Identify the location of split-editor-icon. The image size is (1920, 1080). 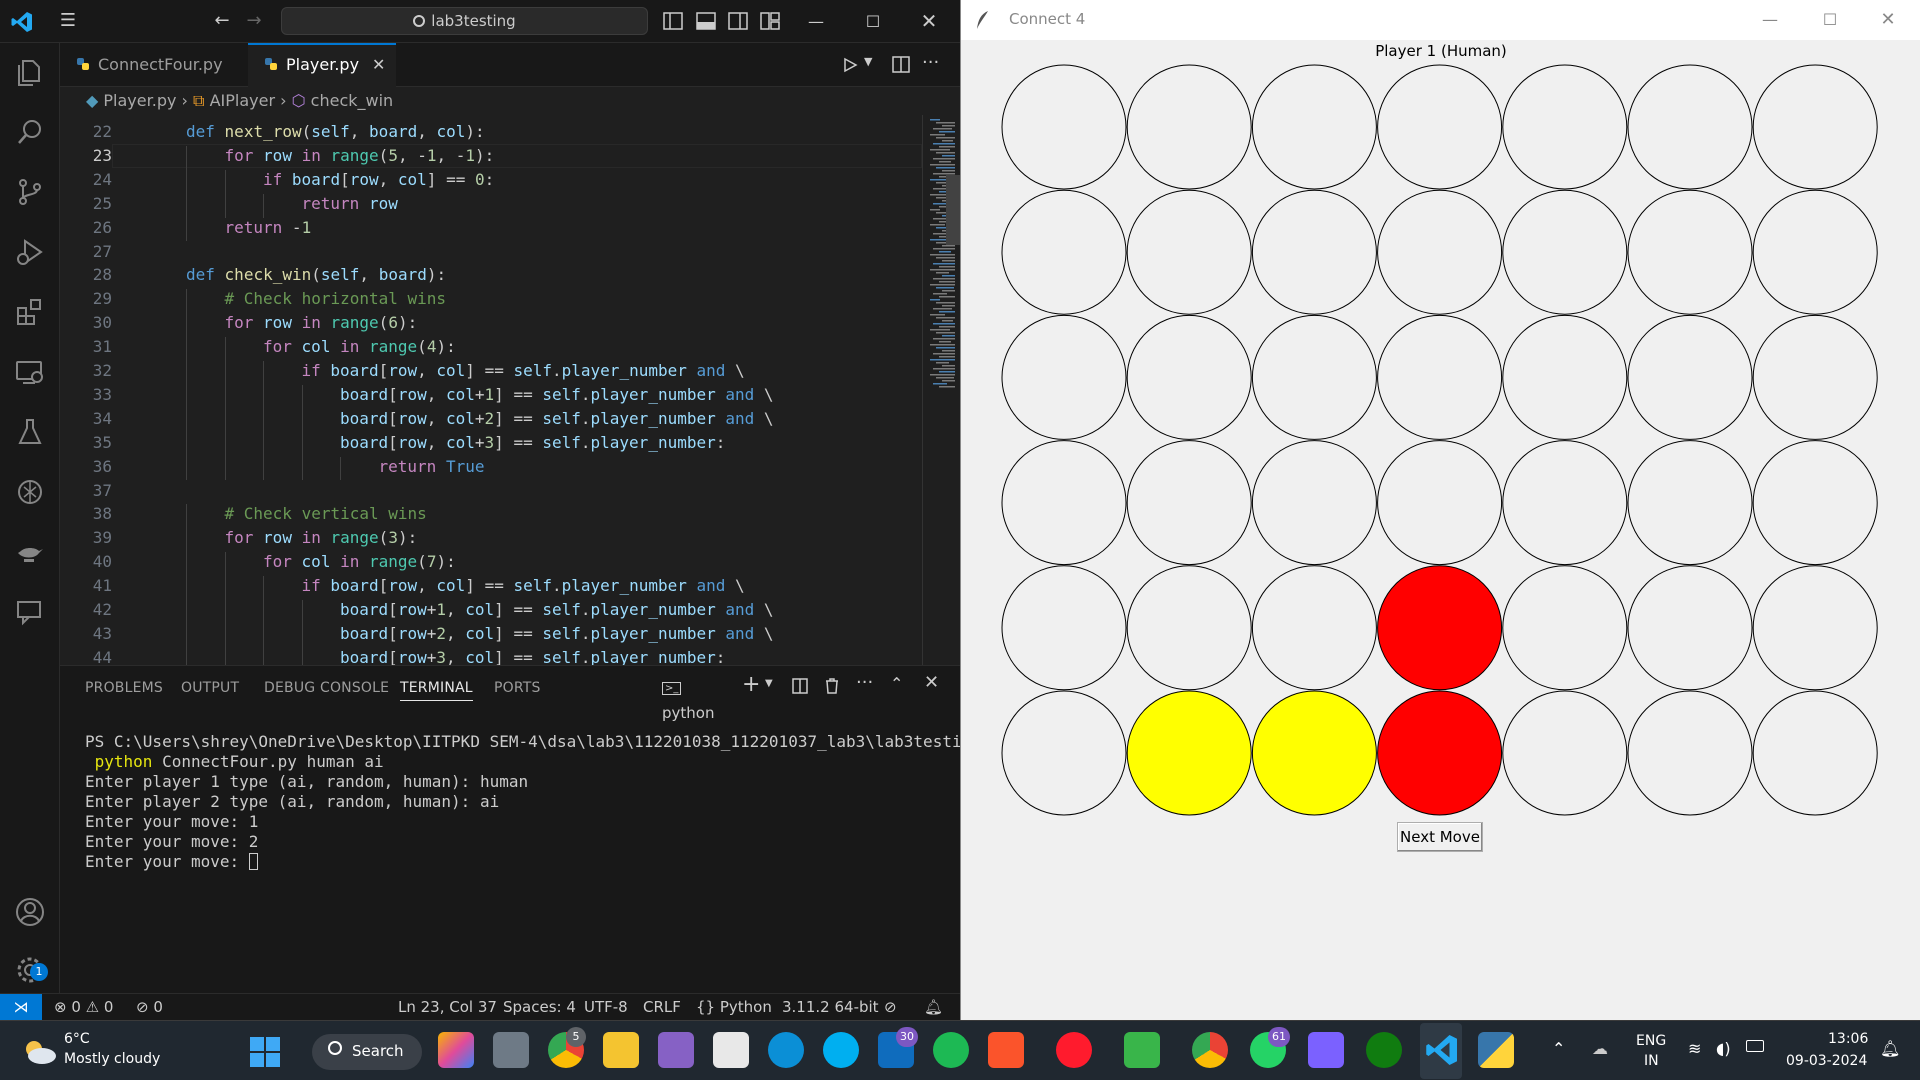
(901, 64).